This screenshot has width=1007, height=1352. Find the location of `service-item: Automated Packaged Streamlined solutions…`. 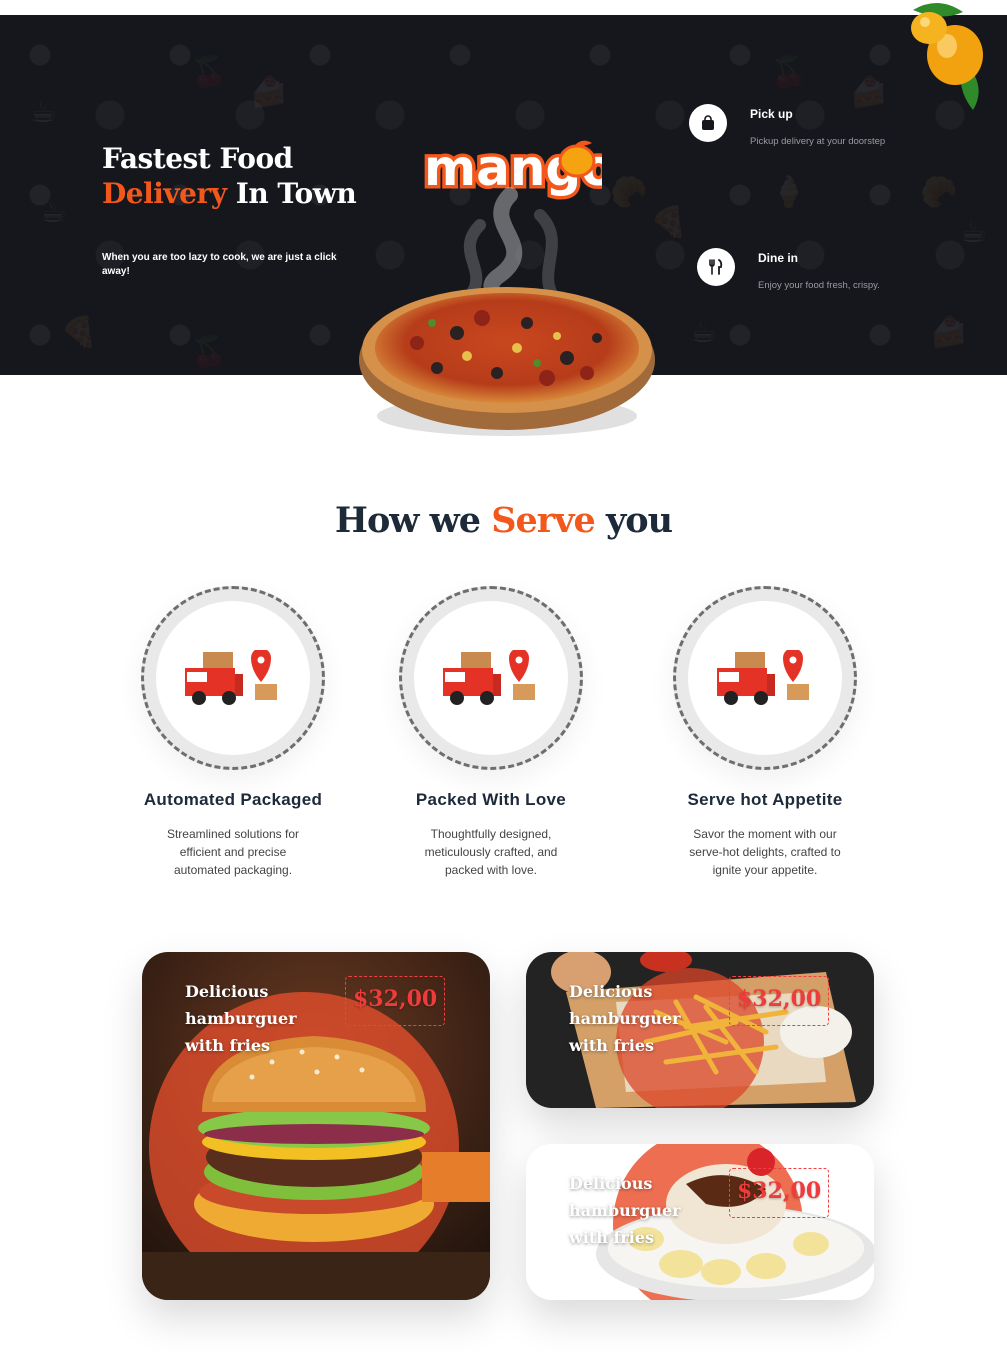

service-item: Automated Packaged Streamlined solutions… is located at coordinates (233, 732).